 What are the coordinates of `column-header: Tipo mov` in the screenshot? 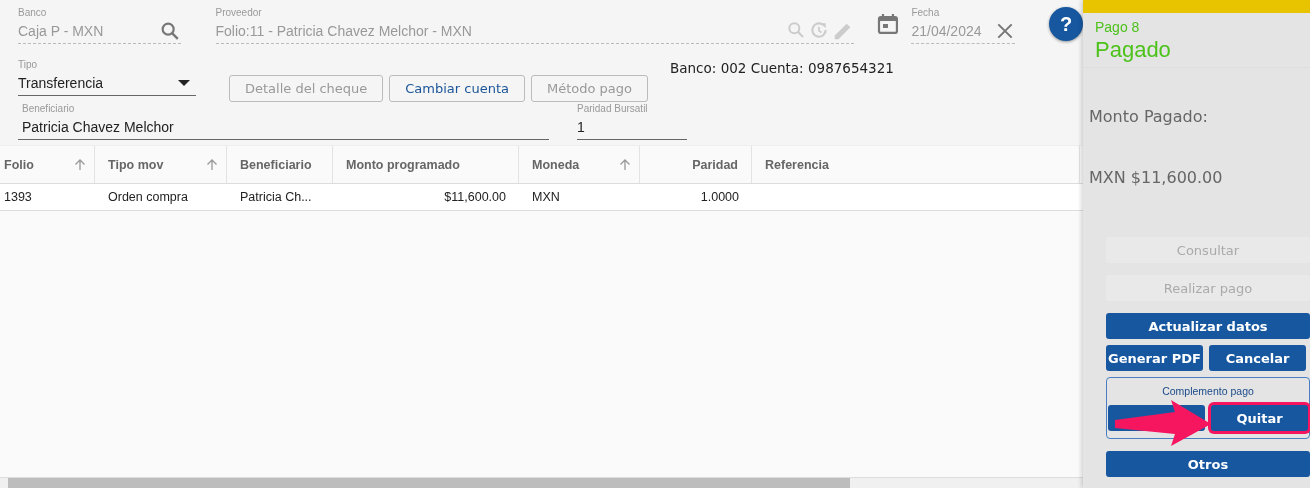 It's located at (161, 164).